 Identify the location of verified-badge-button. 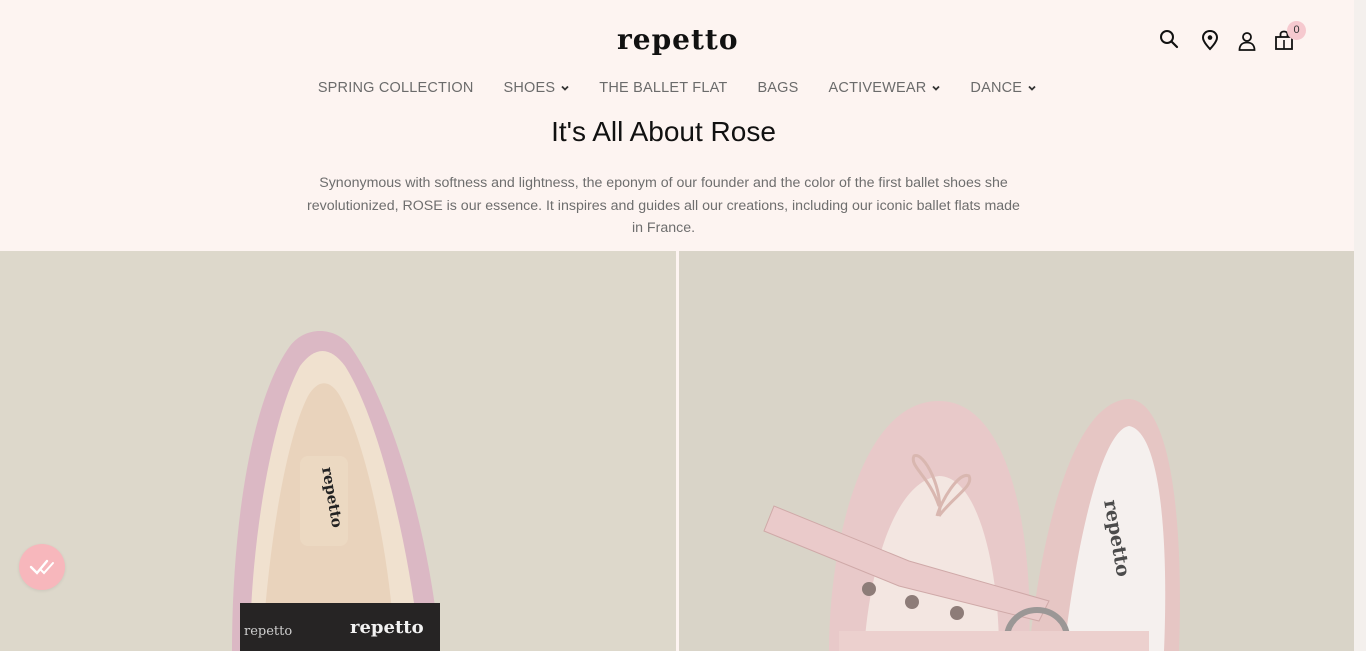
(42, 567).